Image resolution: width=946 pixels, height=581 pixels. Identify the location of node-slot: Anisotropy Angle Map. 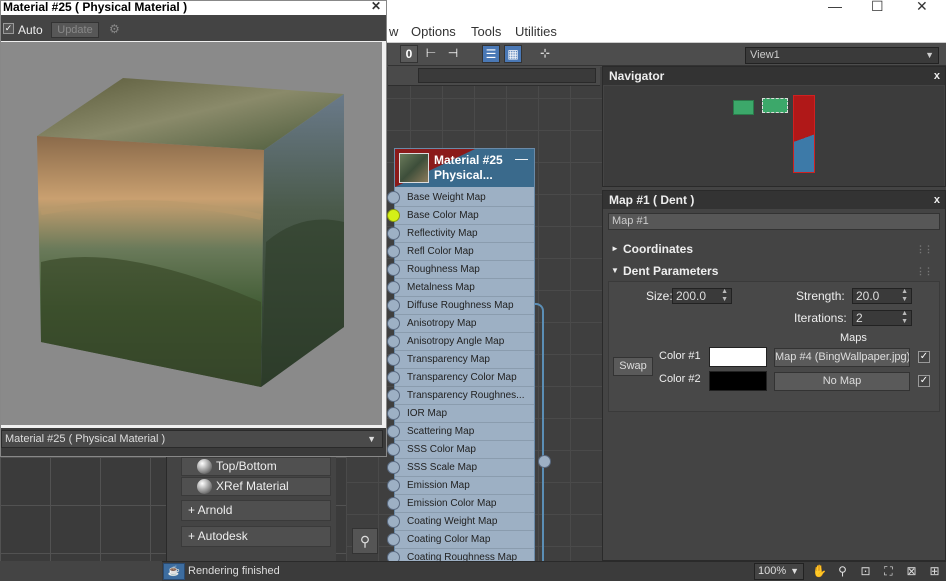
(464, 342).